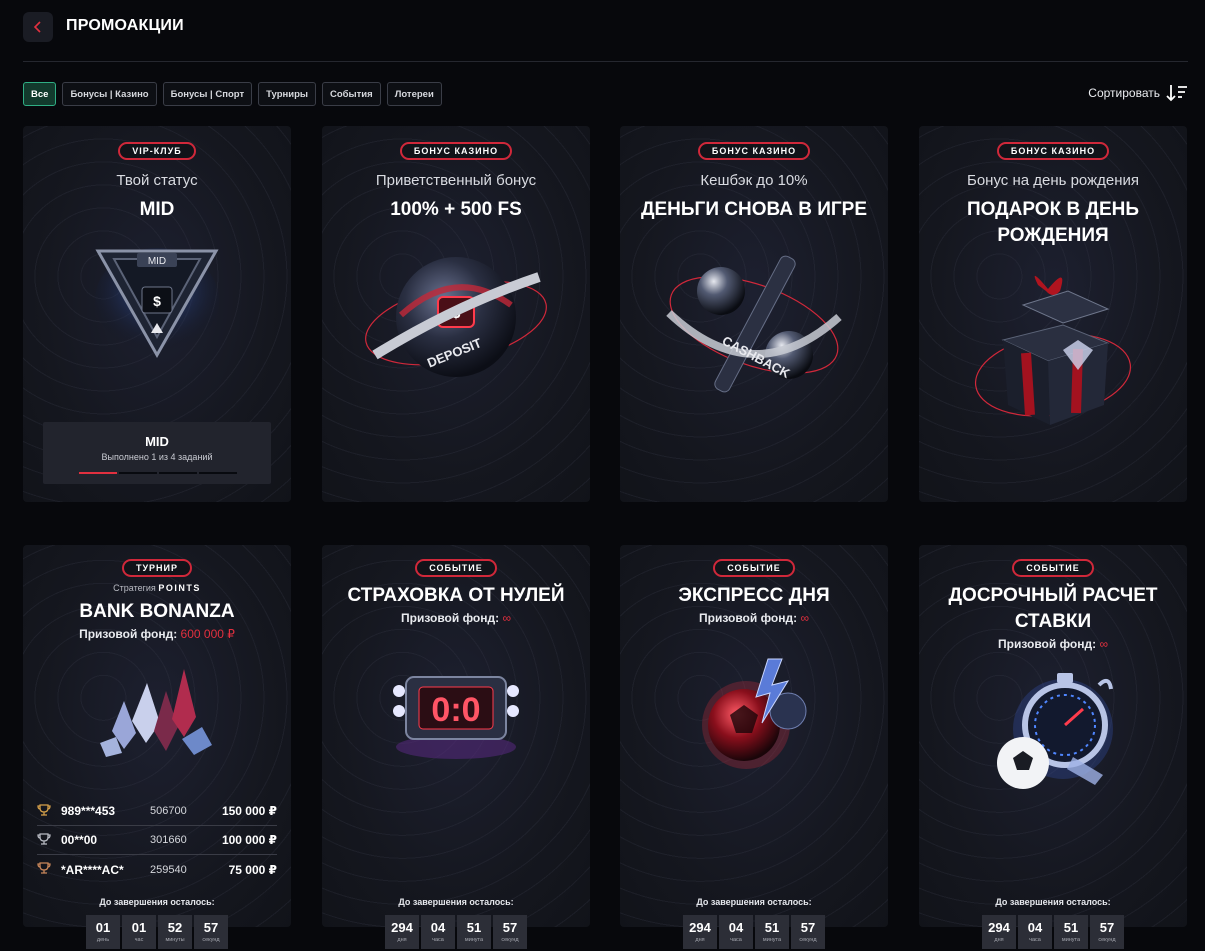 This screenshot has height=951, width=1205. Describe the element at coordinates (38, 27) in the screenshot. I see `back-button` at that location.